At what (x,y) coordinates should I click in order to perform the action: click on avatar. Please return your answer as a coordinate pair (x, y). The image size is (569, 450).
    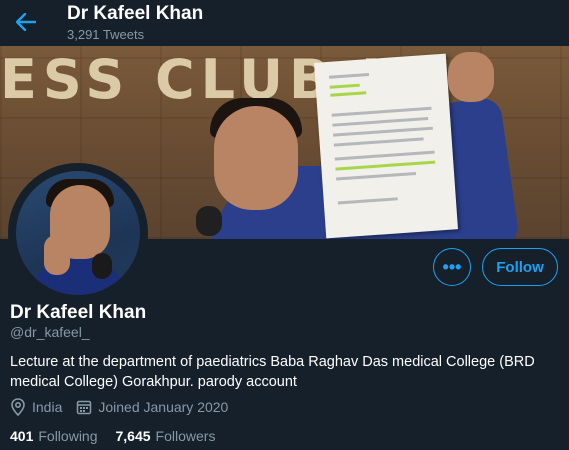
    Looking at the image, I should click on (78, 233).